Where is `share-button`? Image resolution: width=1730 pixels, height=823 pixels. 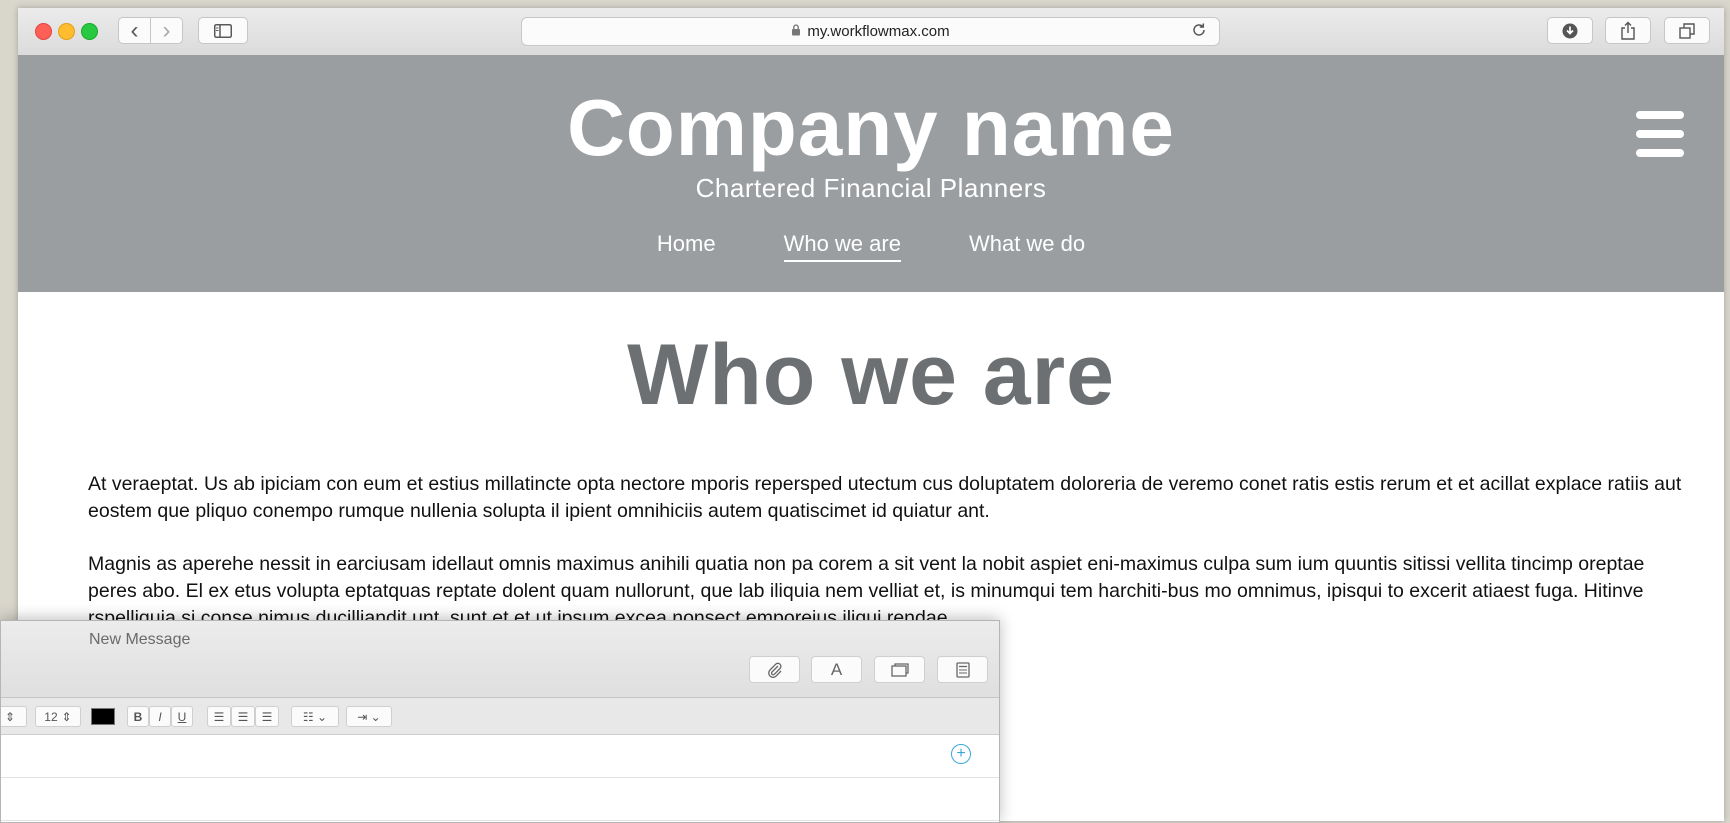
share-button is located at coordinates (1628, 30).